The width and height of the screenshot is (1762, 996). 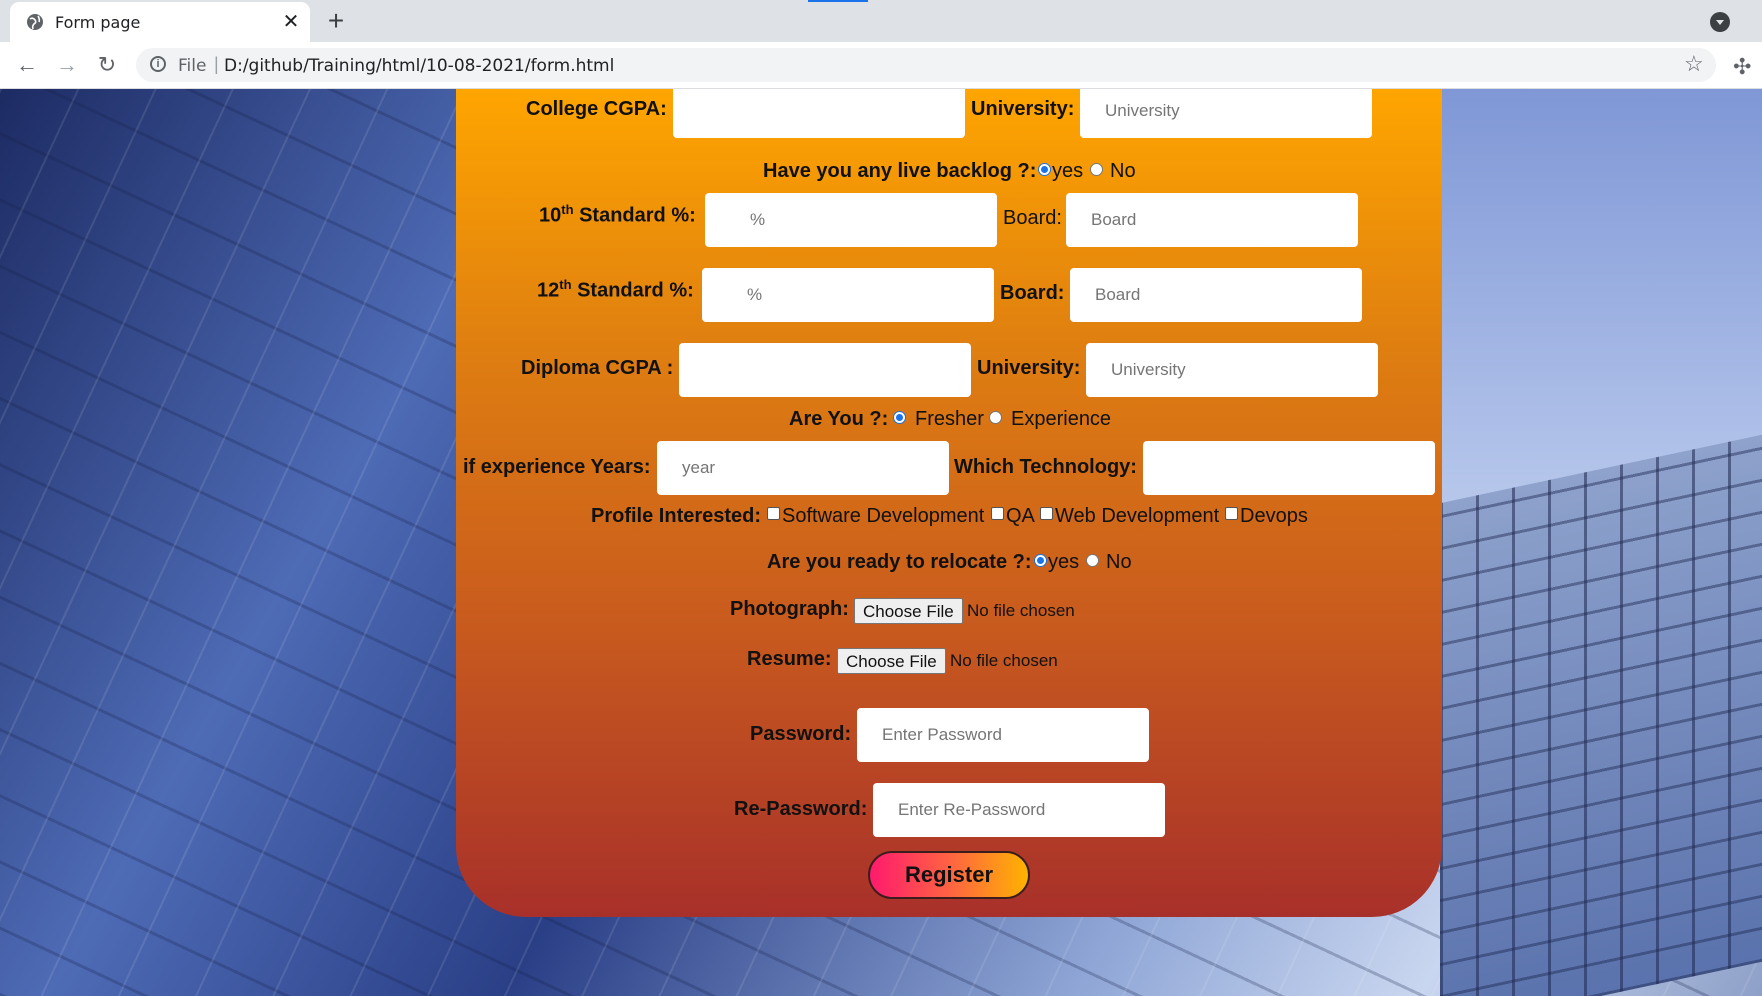 What do you see at coordinates (1020, 516) in the screenshot?
I see `qa-label: QA` at bounding box center [1020, 516].